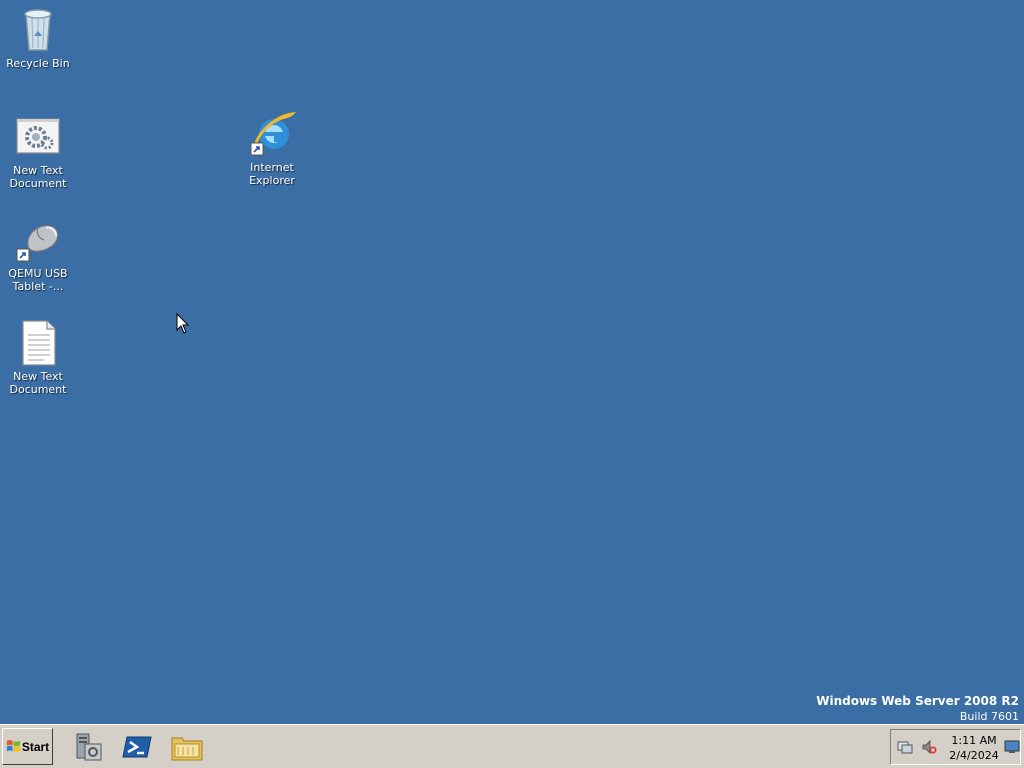 The width and height of the screenshot is (1024, 768). Describe the element at coordinates (512, 746) in the screenshot. I see `taskbar: Start 1:11 AM 2/4/2024` at that location.